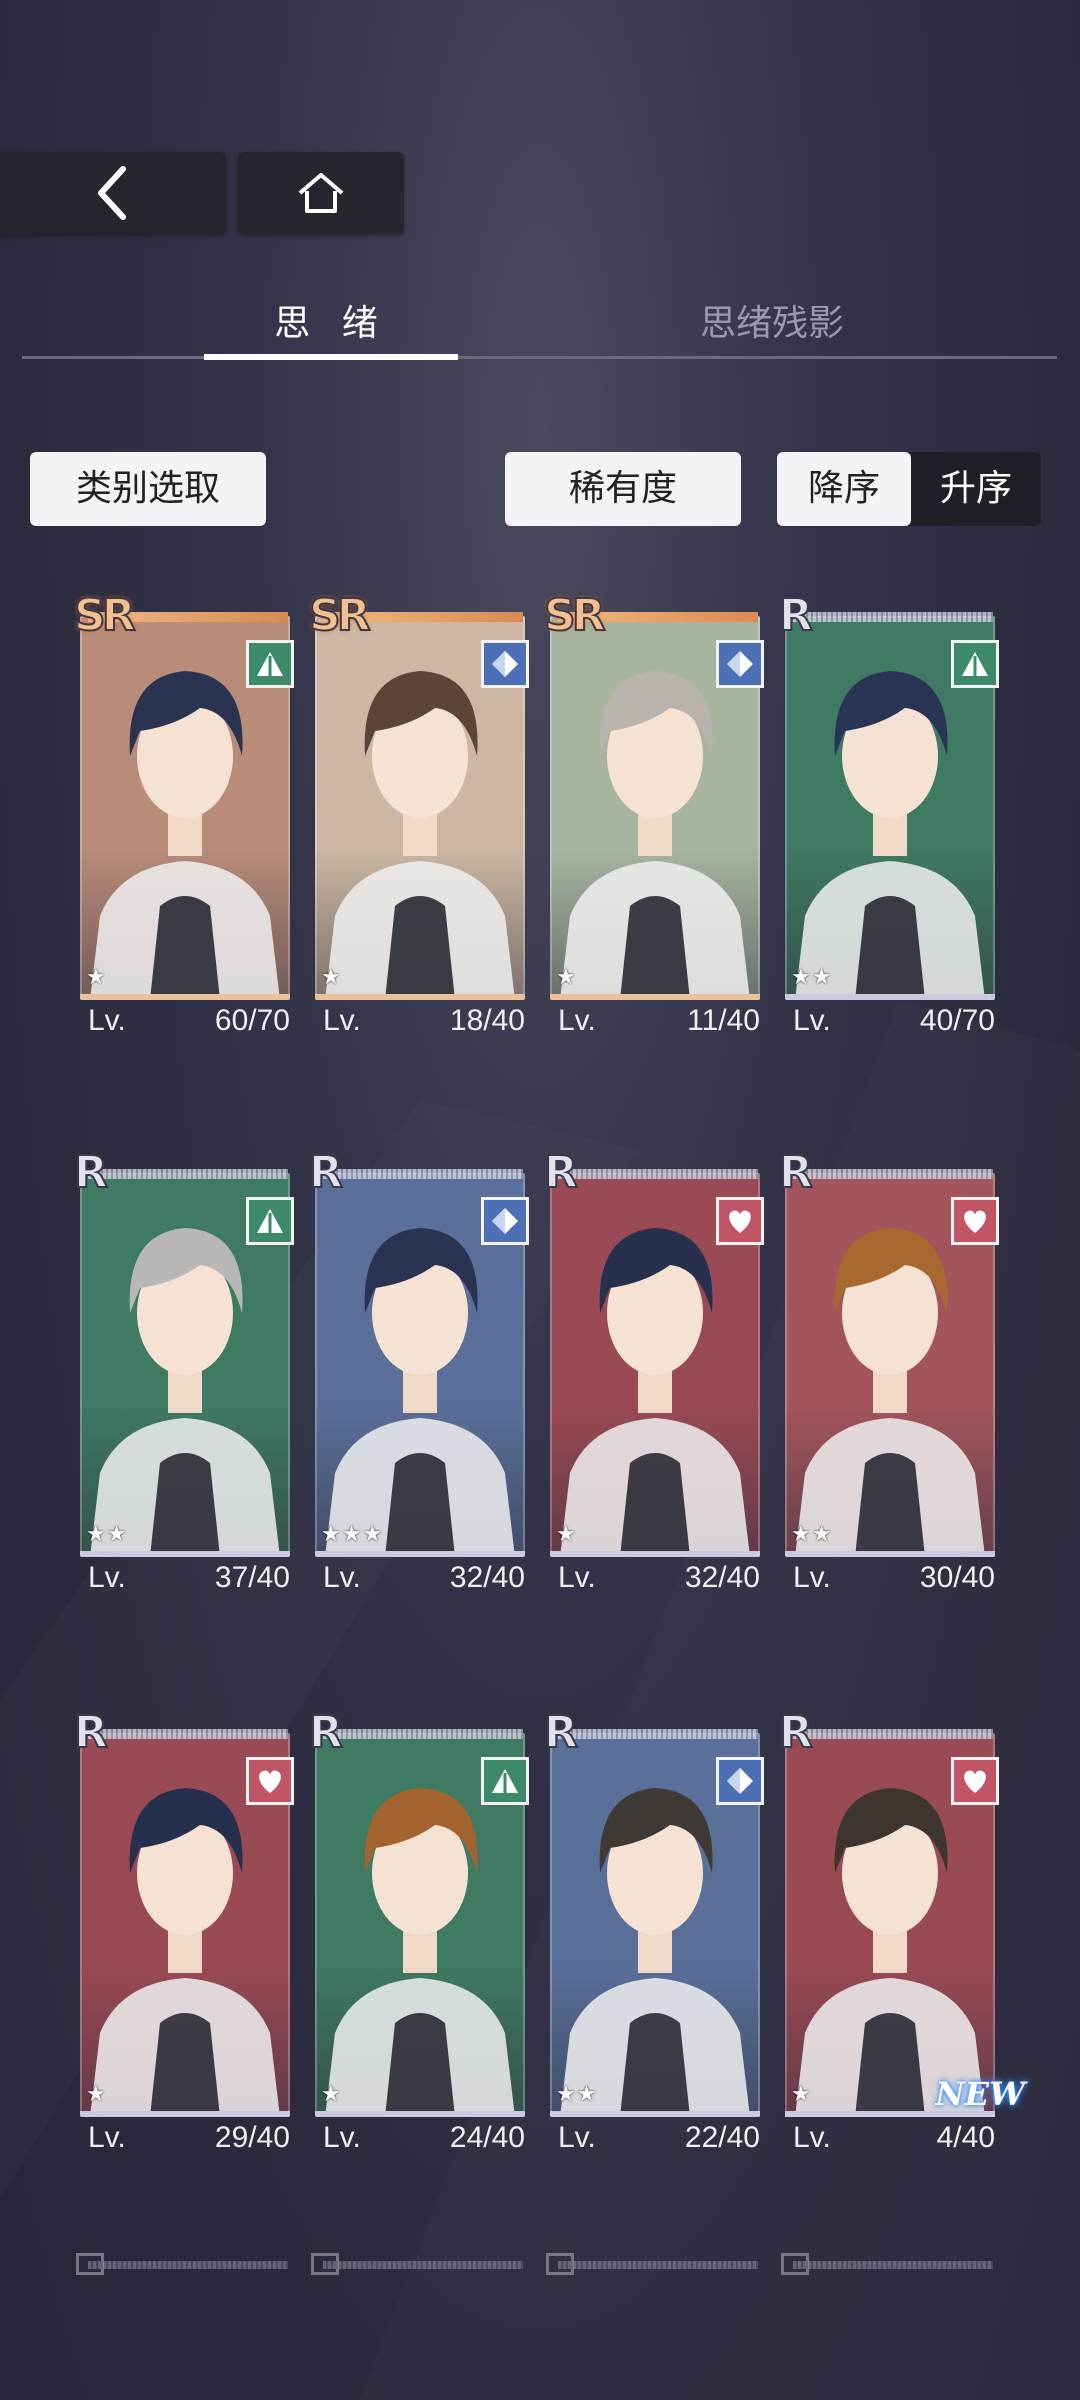 This screenshot has width=1080, height=2400. I want to click on character-card: ★ SR Lv. 60/70, so click(183, 815).